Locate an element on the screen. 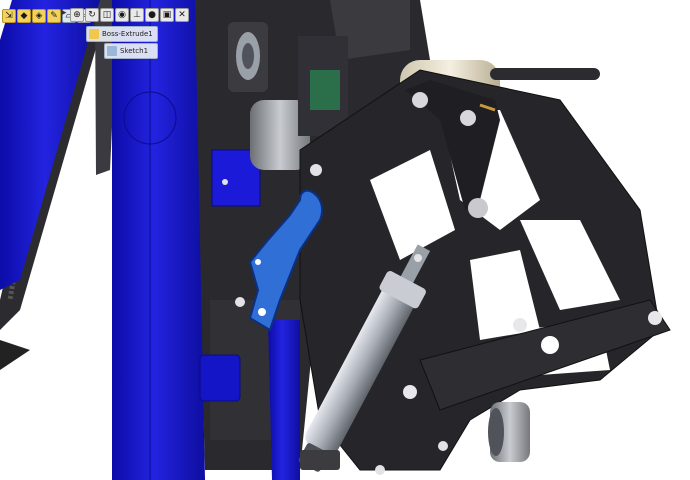  breadcrumb-sketch-label: Sketch1 is located at coordinates (134, 51).